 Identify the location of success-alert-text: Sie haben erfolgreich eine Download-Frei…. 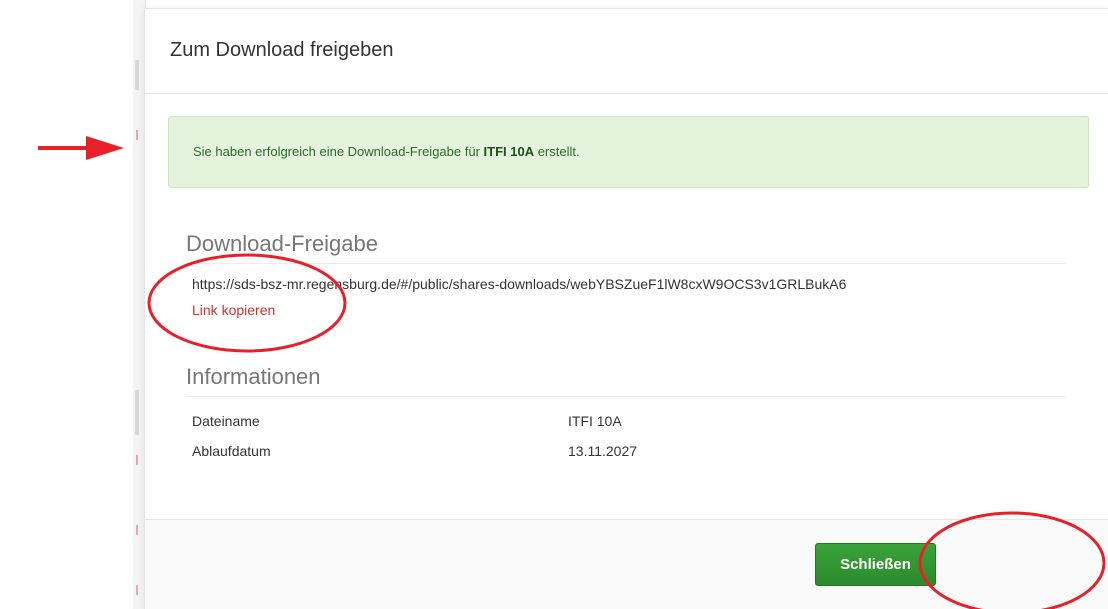
(386, 151).